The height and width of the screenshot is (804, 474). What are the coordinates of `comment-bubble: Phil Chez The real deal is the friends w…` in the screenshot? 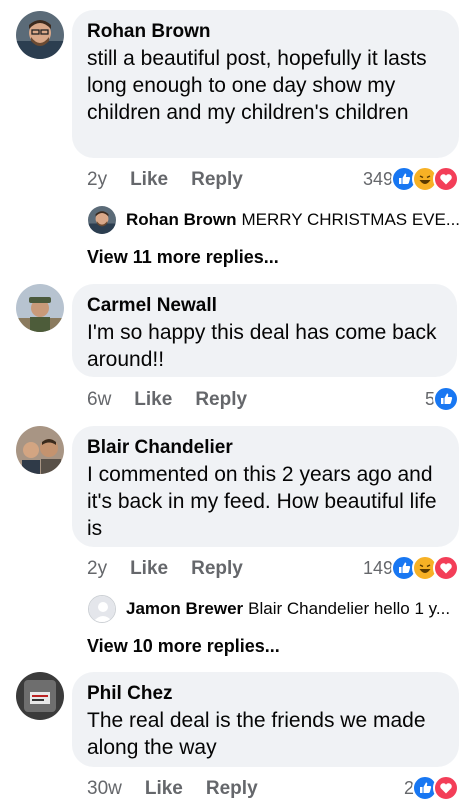 It's located at (265, 719).